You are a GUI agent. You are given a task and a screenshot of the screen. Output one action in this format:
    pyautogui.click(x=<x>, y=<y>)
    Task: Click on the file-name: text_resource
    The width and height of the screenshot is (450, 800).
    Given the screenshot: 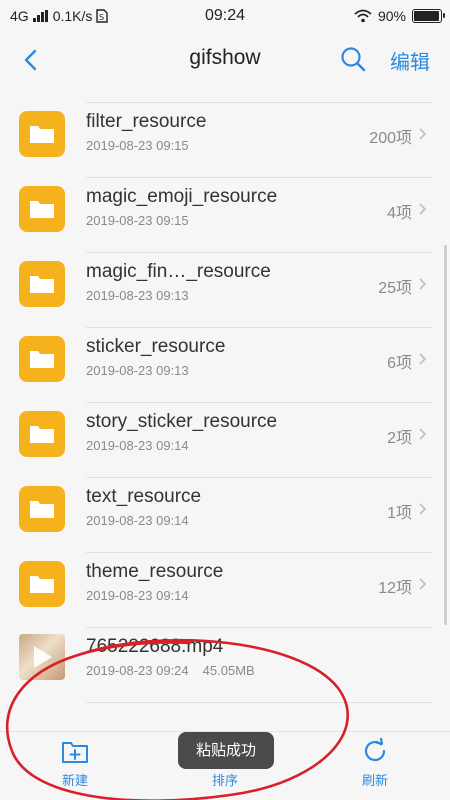 What is the action you would take?
    pyautogui.click(x=144, y=496)
    